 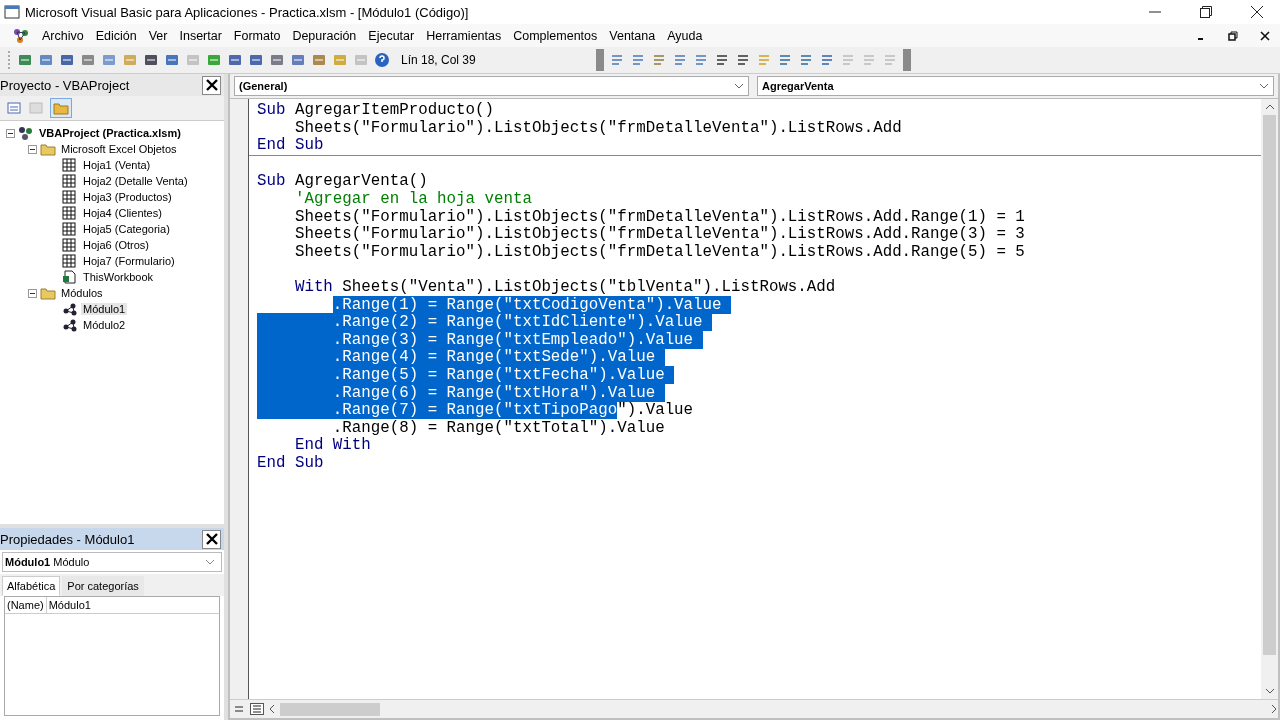 I want to click on menu-item: Archivo, so click(x=63, y=35).